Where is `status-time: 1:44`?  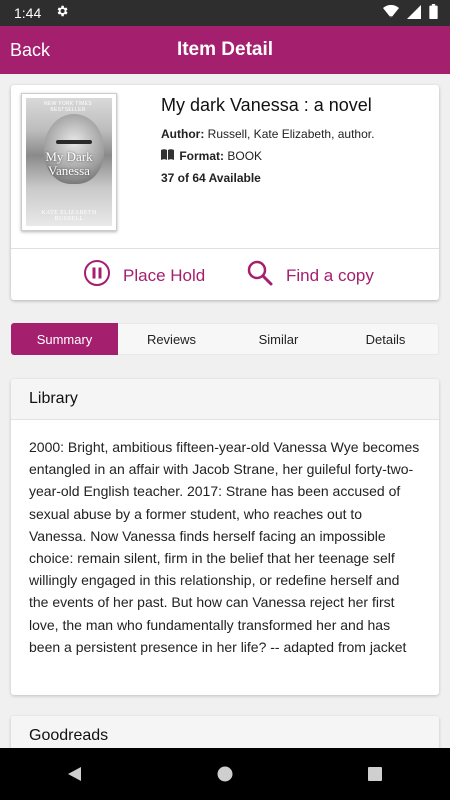
status-time: 1:44 is located at coordinates (28, 13).